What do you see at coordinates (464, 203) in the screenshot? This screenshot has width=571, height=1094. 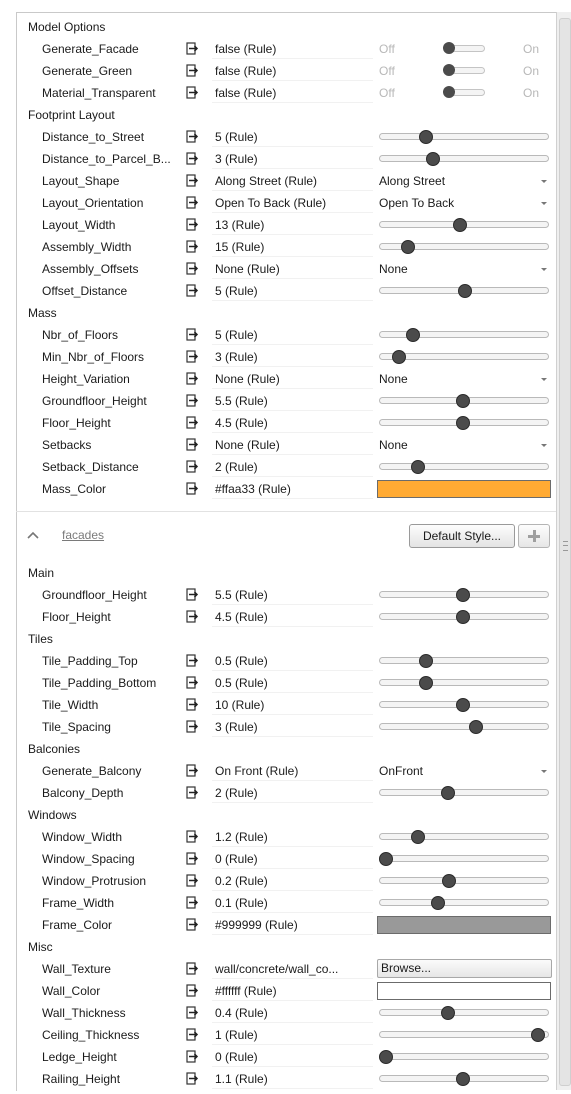 I see `value-dropdown: Open To Back` at bounding box center [464, 203].